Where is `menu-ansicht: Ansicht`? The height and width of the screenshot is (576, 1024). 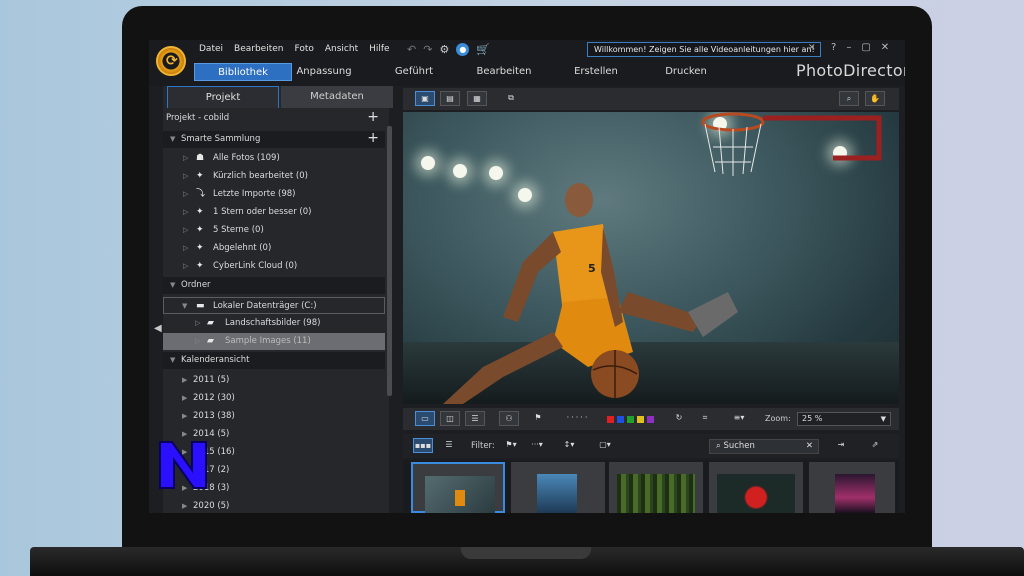 menu-ansicht: Ansicht is located at coordinates (341, 49).